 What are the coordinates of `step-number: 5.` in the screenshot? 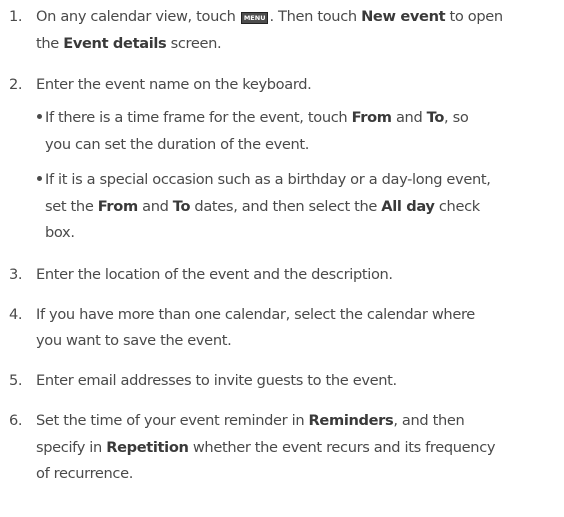 It's located at (16, 380).